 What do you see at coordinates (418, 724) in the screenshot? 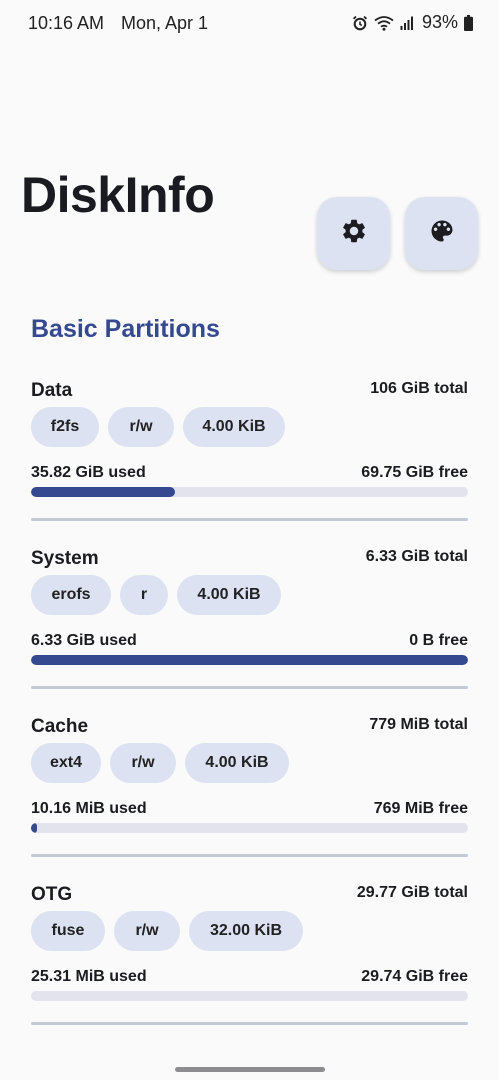
I see `partition-total: 779 MiB total` at bounding box center [418, 724].